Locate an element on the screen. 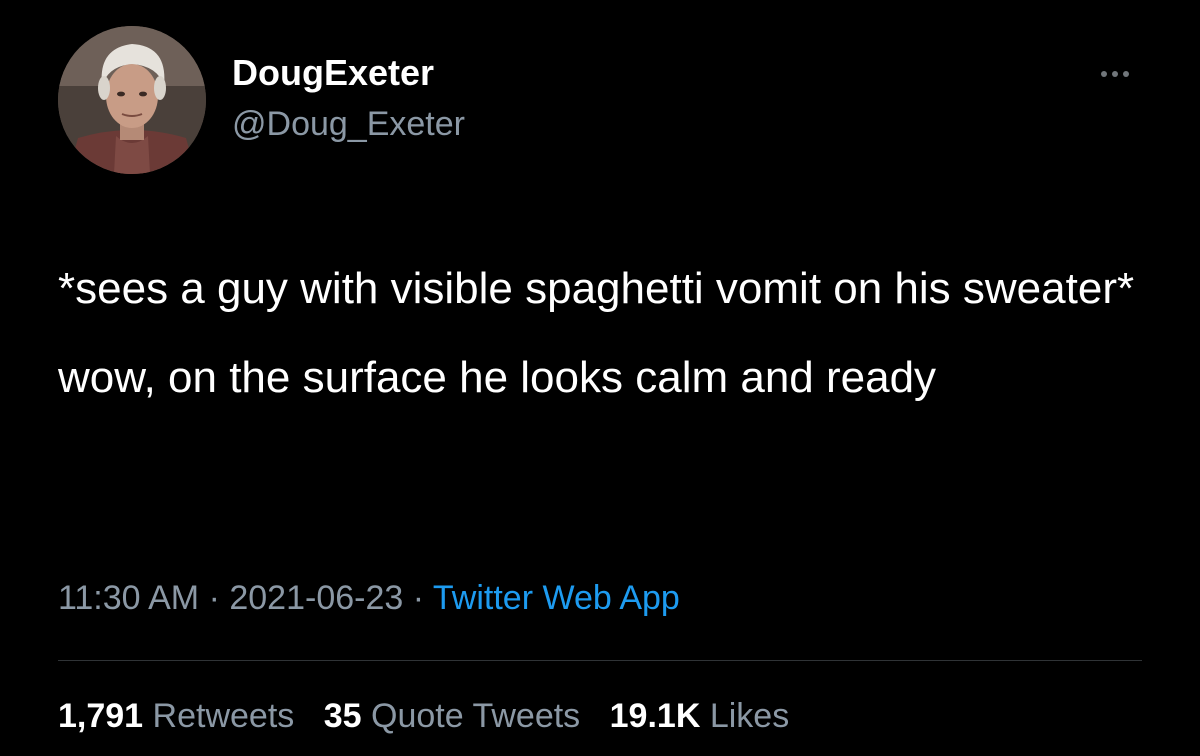 This screenshot has height=756, width=1200. likes-count: 19.1K is located at coordinates (655, 716).